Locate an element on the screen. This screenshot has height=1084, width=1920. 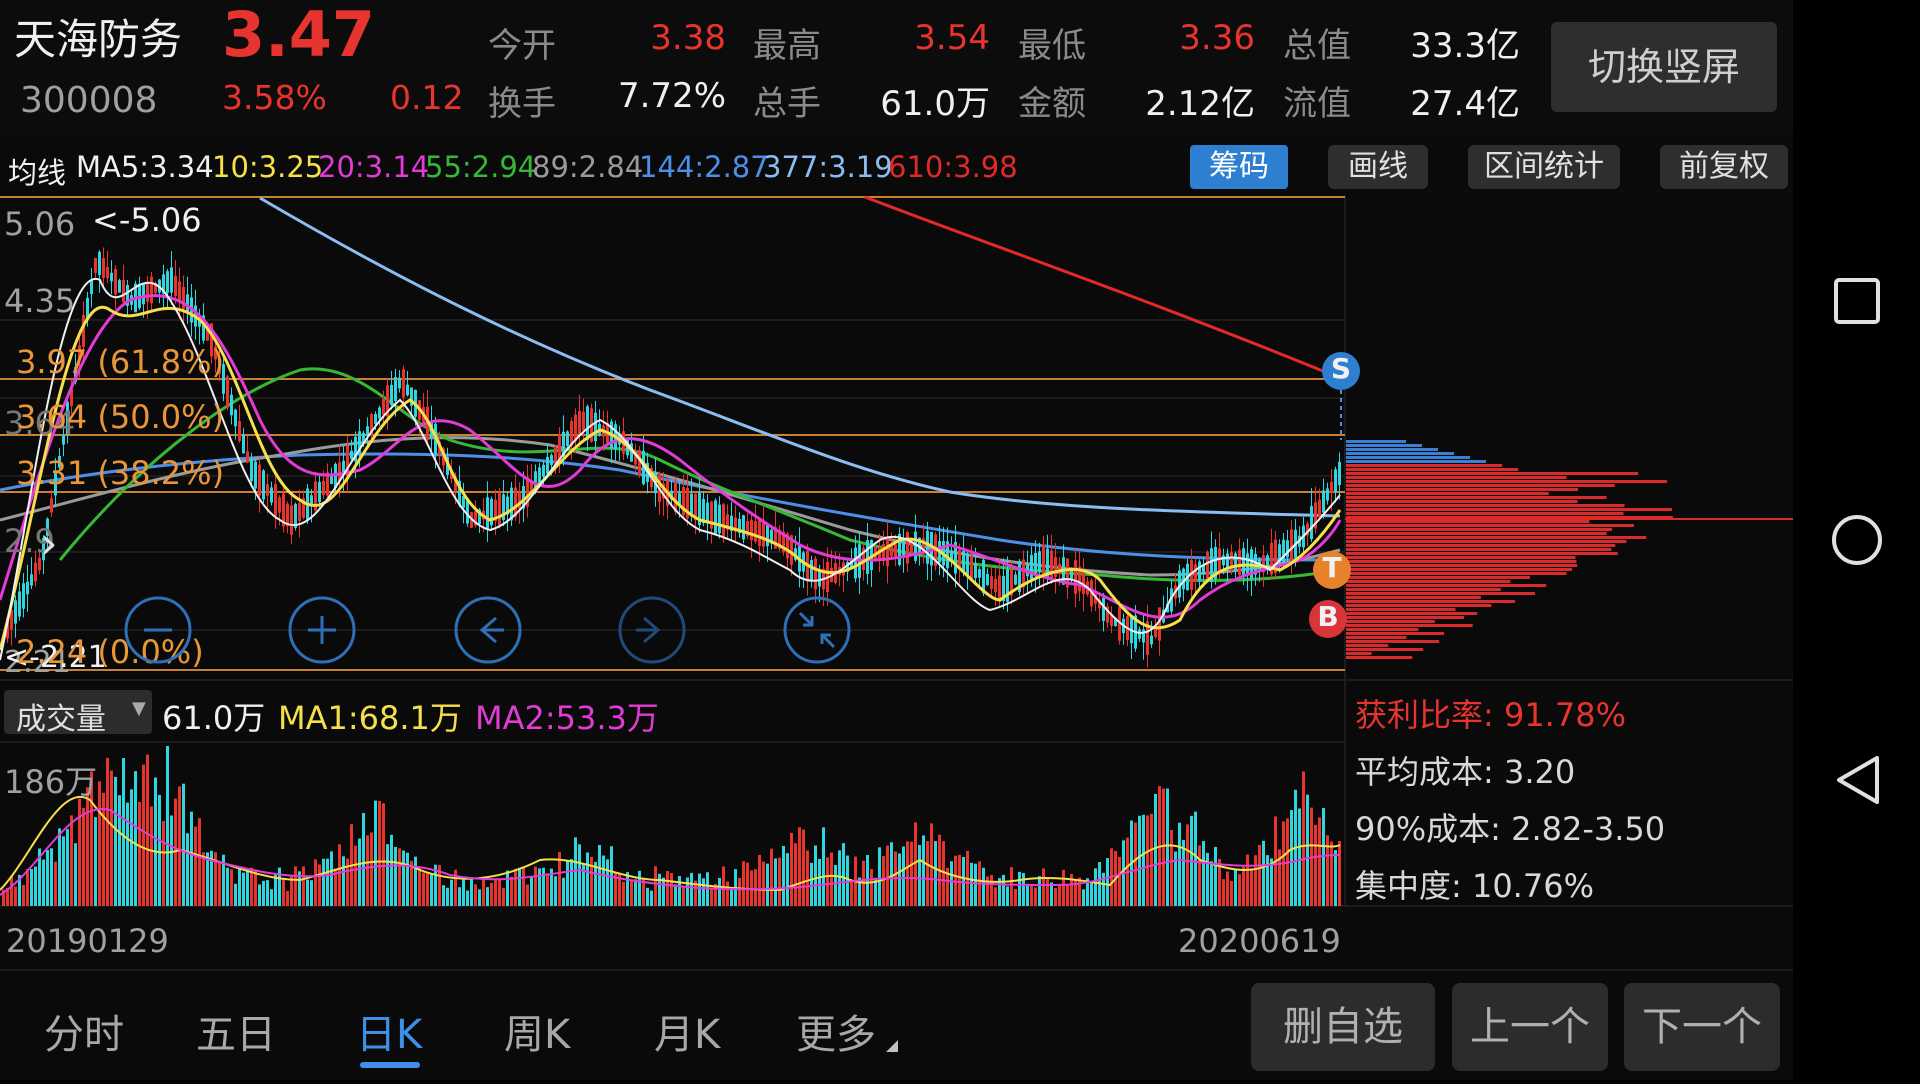
zoom-in-icon is located at coordinates (322, 630).